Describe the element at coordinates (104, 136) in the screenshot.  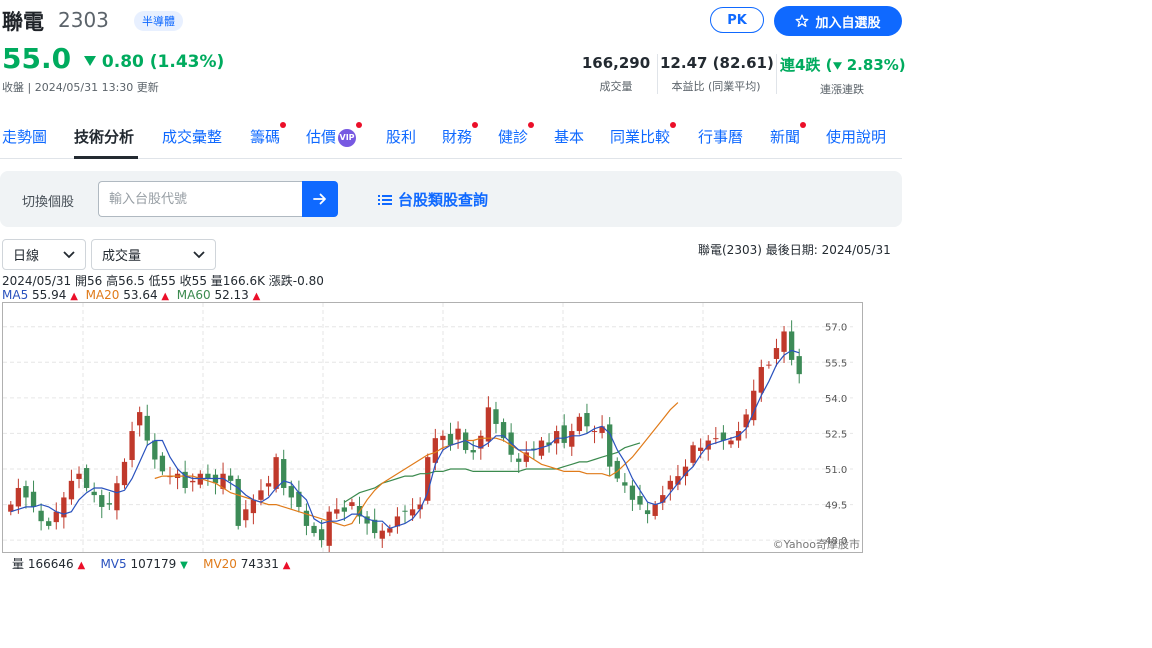
I see `tab-technical: 技術分析` at that location.